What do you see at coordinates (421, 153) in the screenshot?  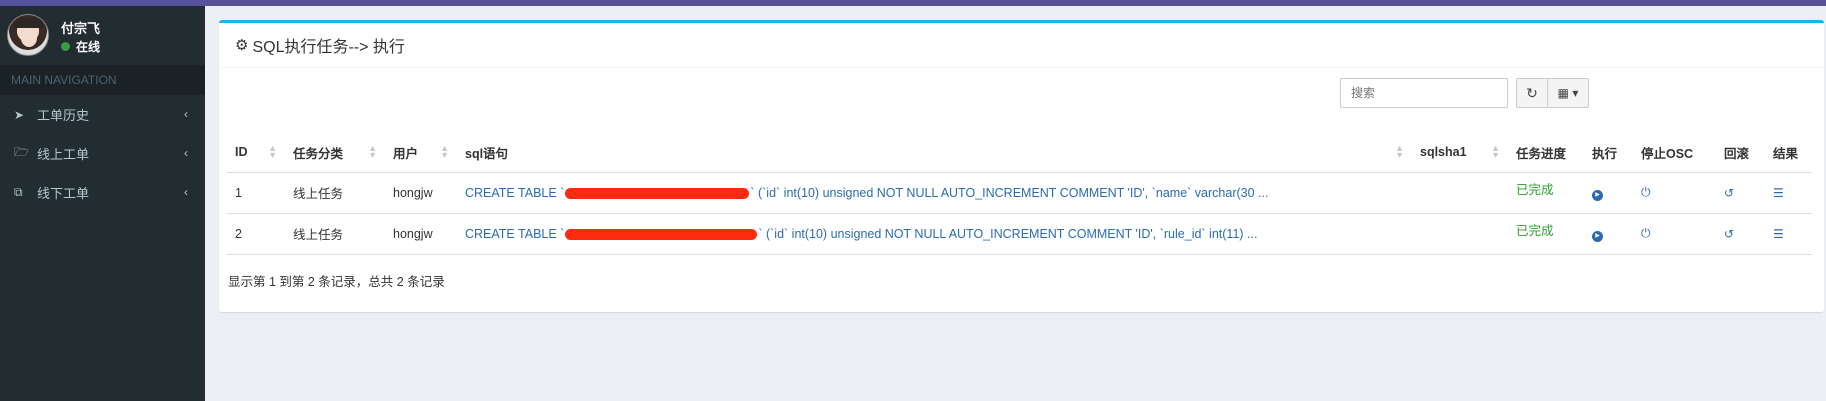 I see `col-header-user: 用户 ▲ ▼` at bounding box center [421, 153].